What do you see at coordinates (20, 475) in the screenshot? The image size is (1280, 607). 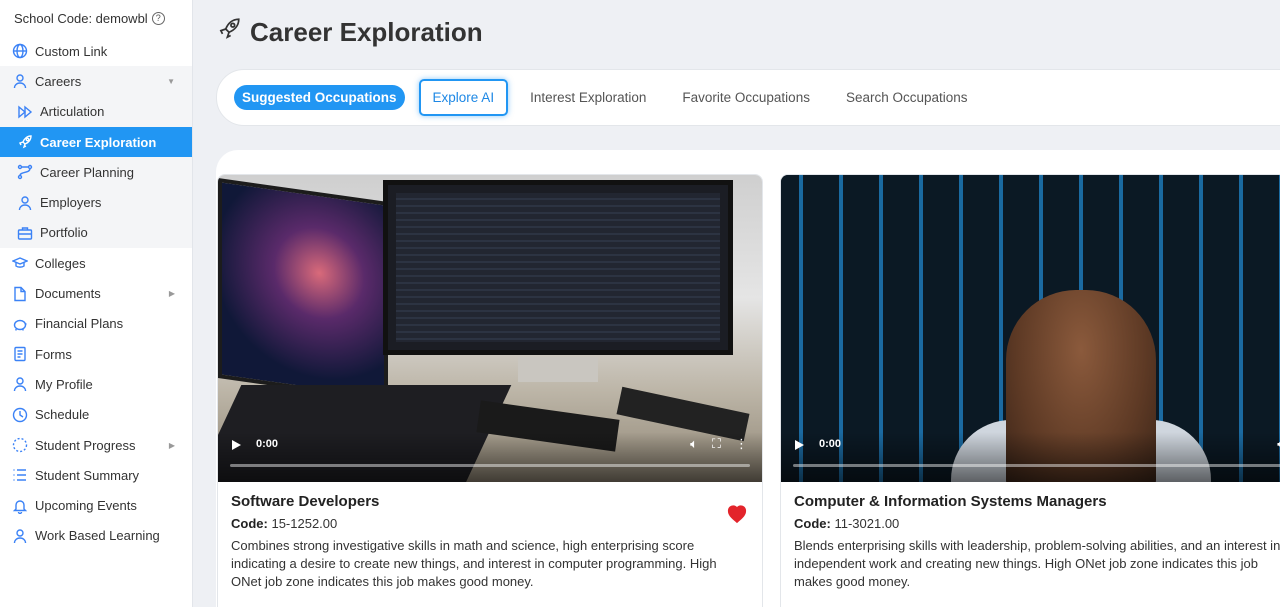 I see `list-icon` at bounding box center [20, 475].